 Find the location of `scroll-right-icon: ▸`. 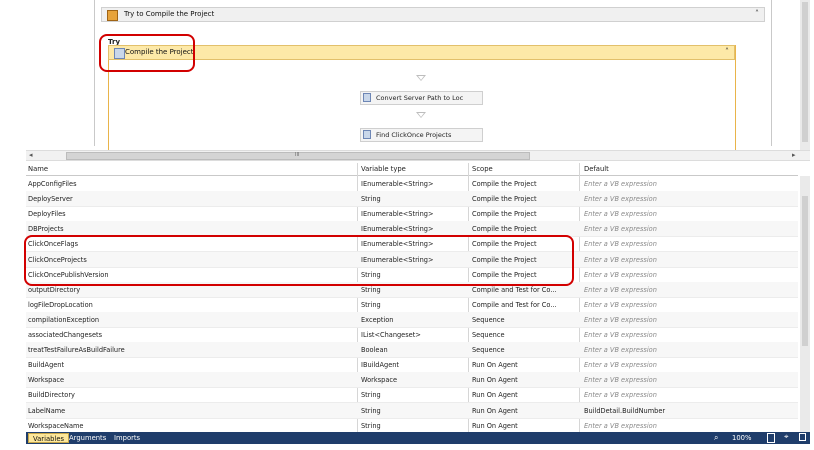

scroll-right-icon: ▸ is located at coordinates (794, 155).